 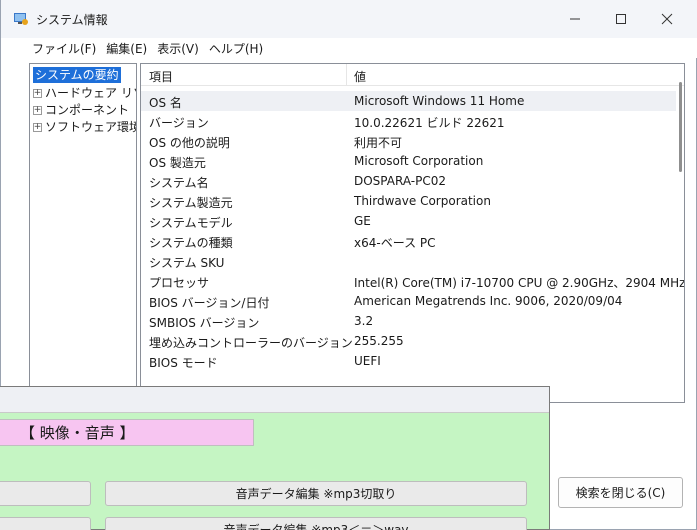 What do you see at coordinates (429, 123) in the screenshot?
I see `row-value: 10.0.22621 ビルド 22621` at bounding box center [429, 123].